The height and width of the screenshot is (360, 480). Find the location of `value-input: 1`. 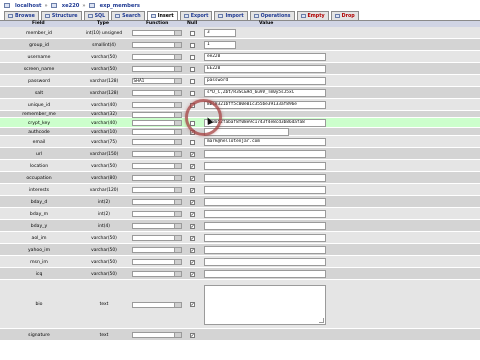

value-input: 1 is located at coordinates (220, 45).